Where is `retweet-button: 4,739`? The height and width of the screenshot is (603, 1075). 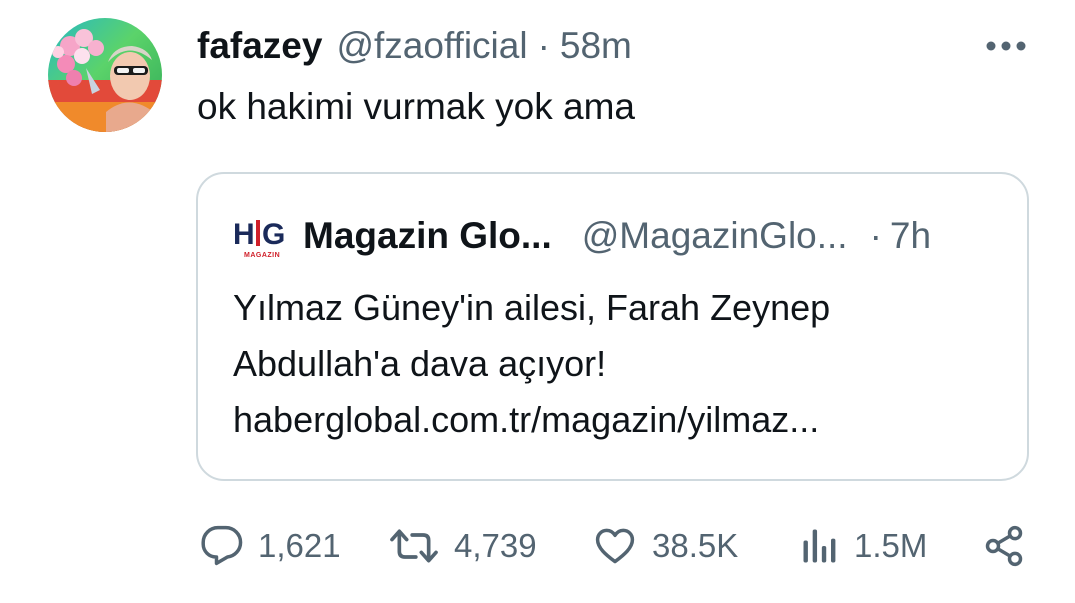
retweet-button: 4,739 is located at coordinates (462, 546).